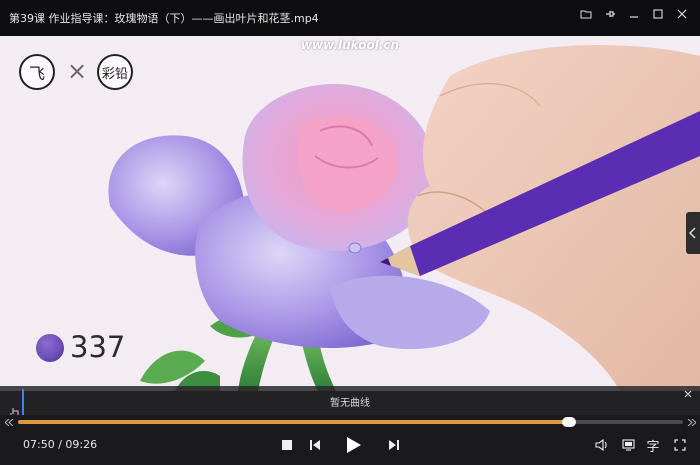  Describe the element at coordinates (293, 422) in the screenshot. I see `progress-fill` at that location.